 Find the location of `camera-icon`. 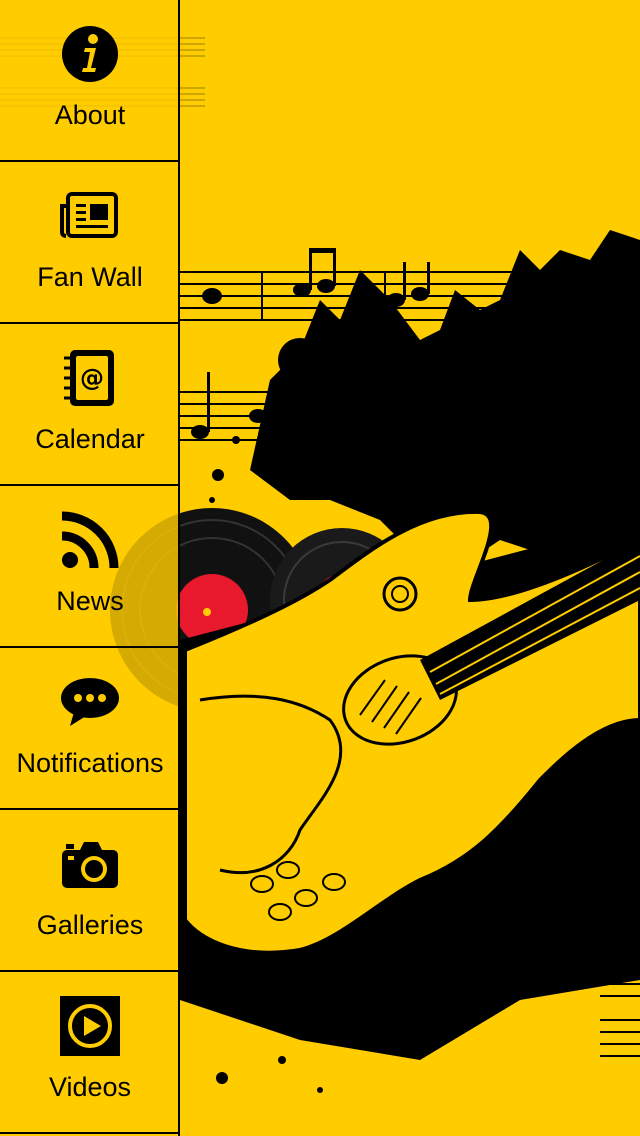

camera-icon is located at coordinates (90, 864).